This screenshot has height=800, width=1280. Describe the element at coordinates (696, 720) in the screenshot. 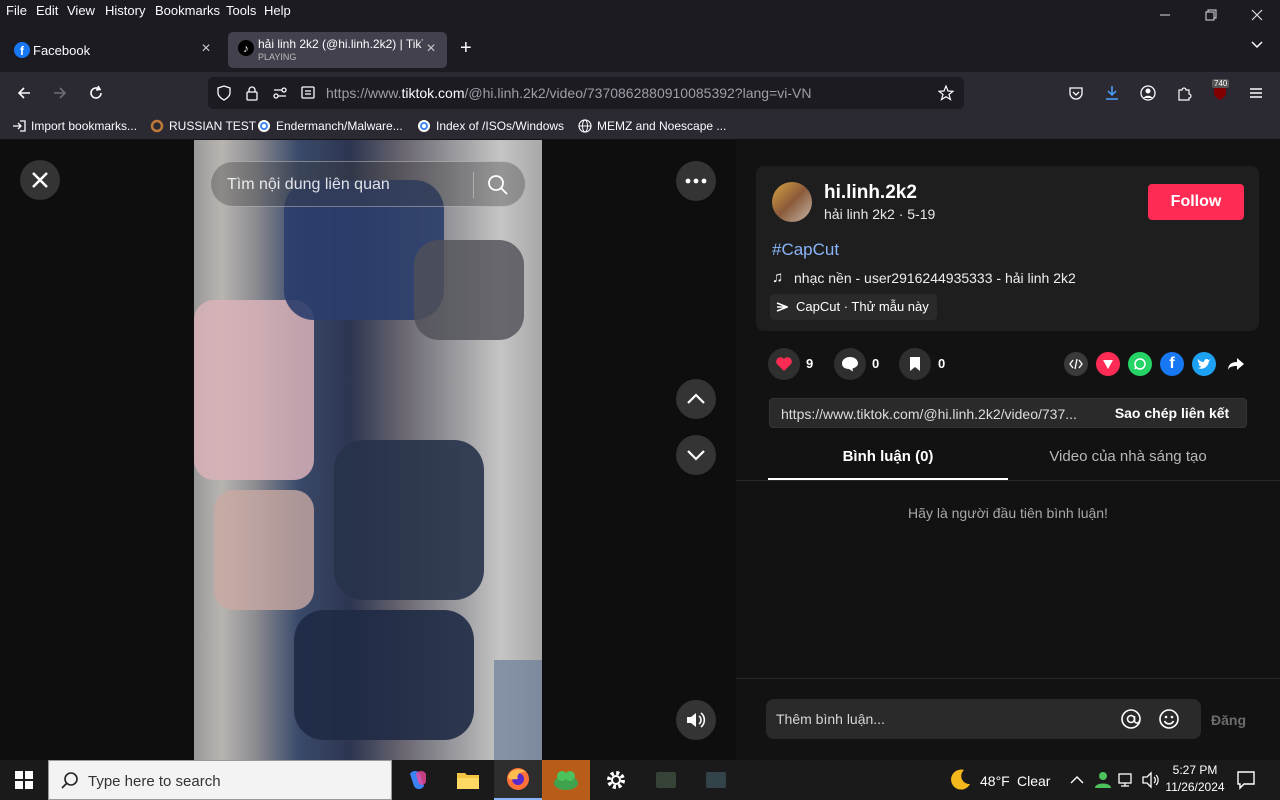

I see `volume-button` at that location.